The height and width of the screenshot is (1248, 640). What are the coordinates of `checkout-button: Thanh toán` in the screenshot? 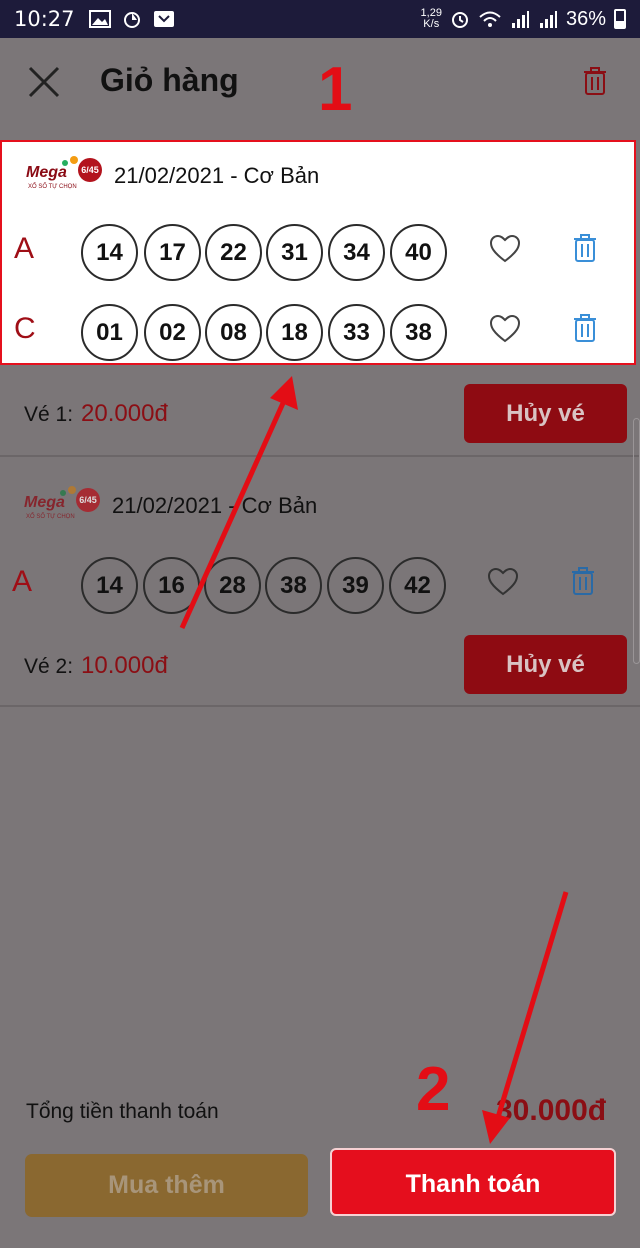 It's located at (473, 1182).